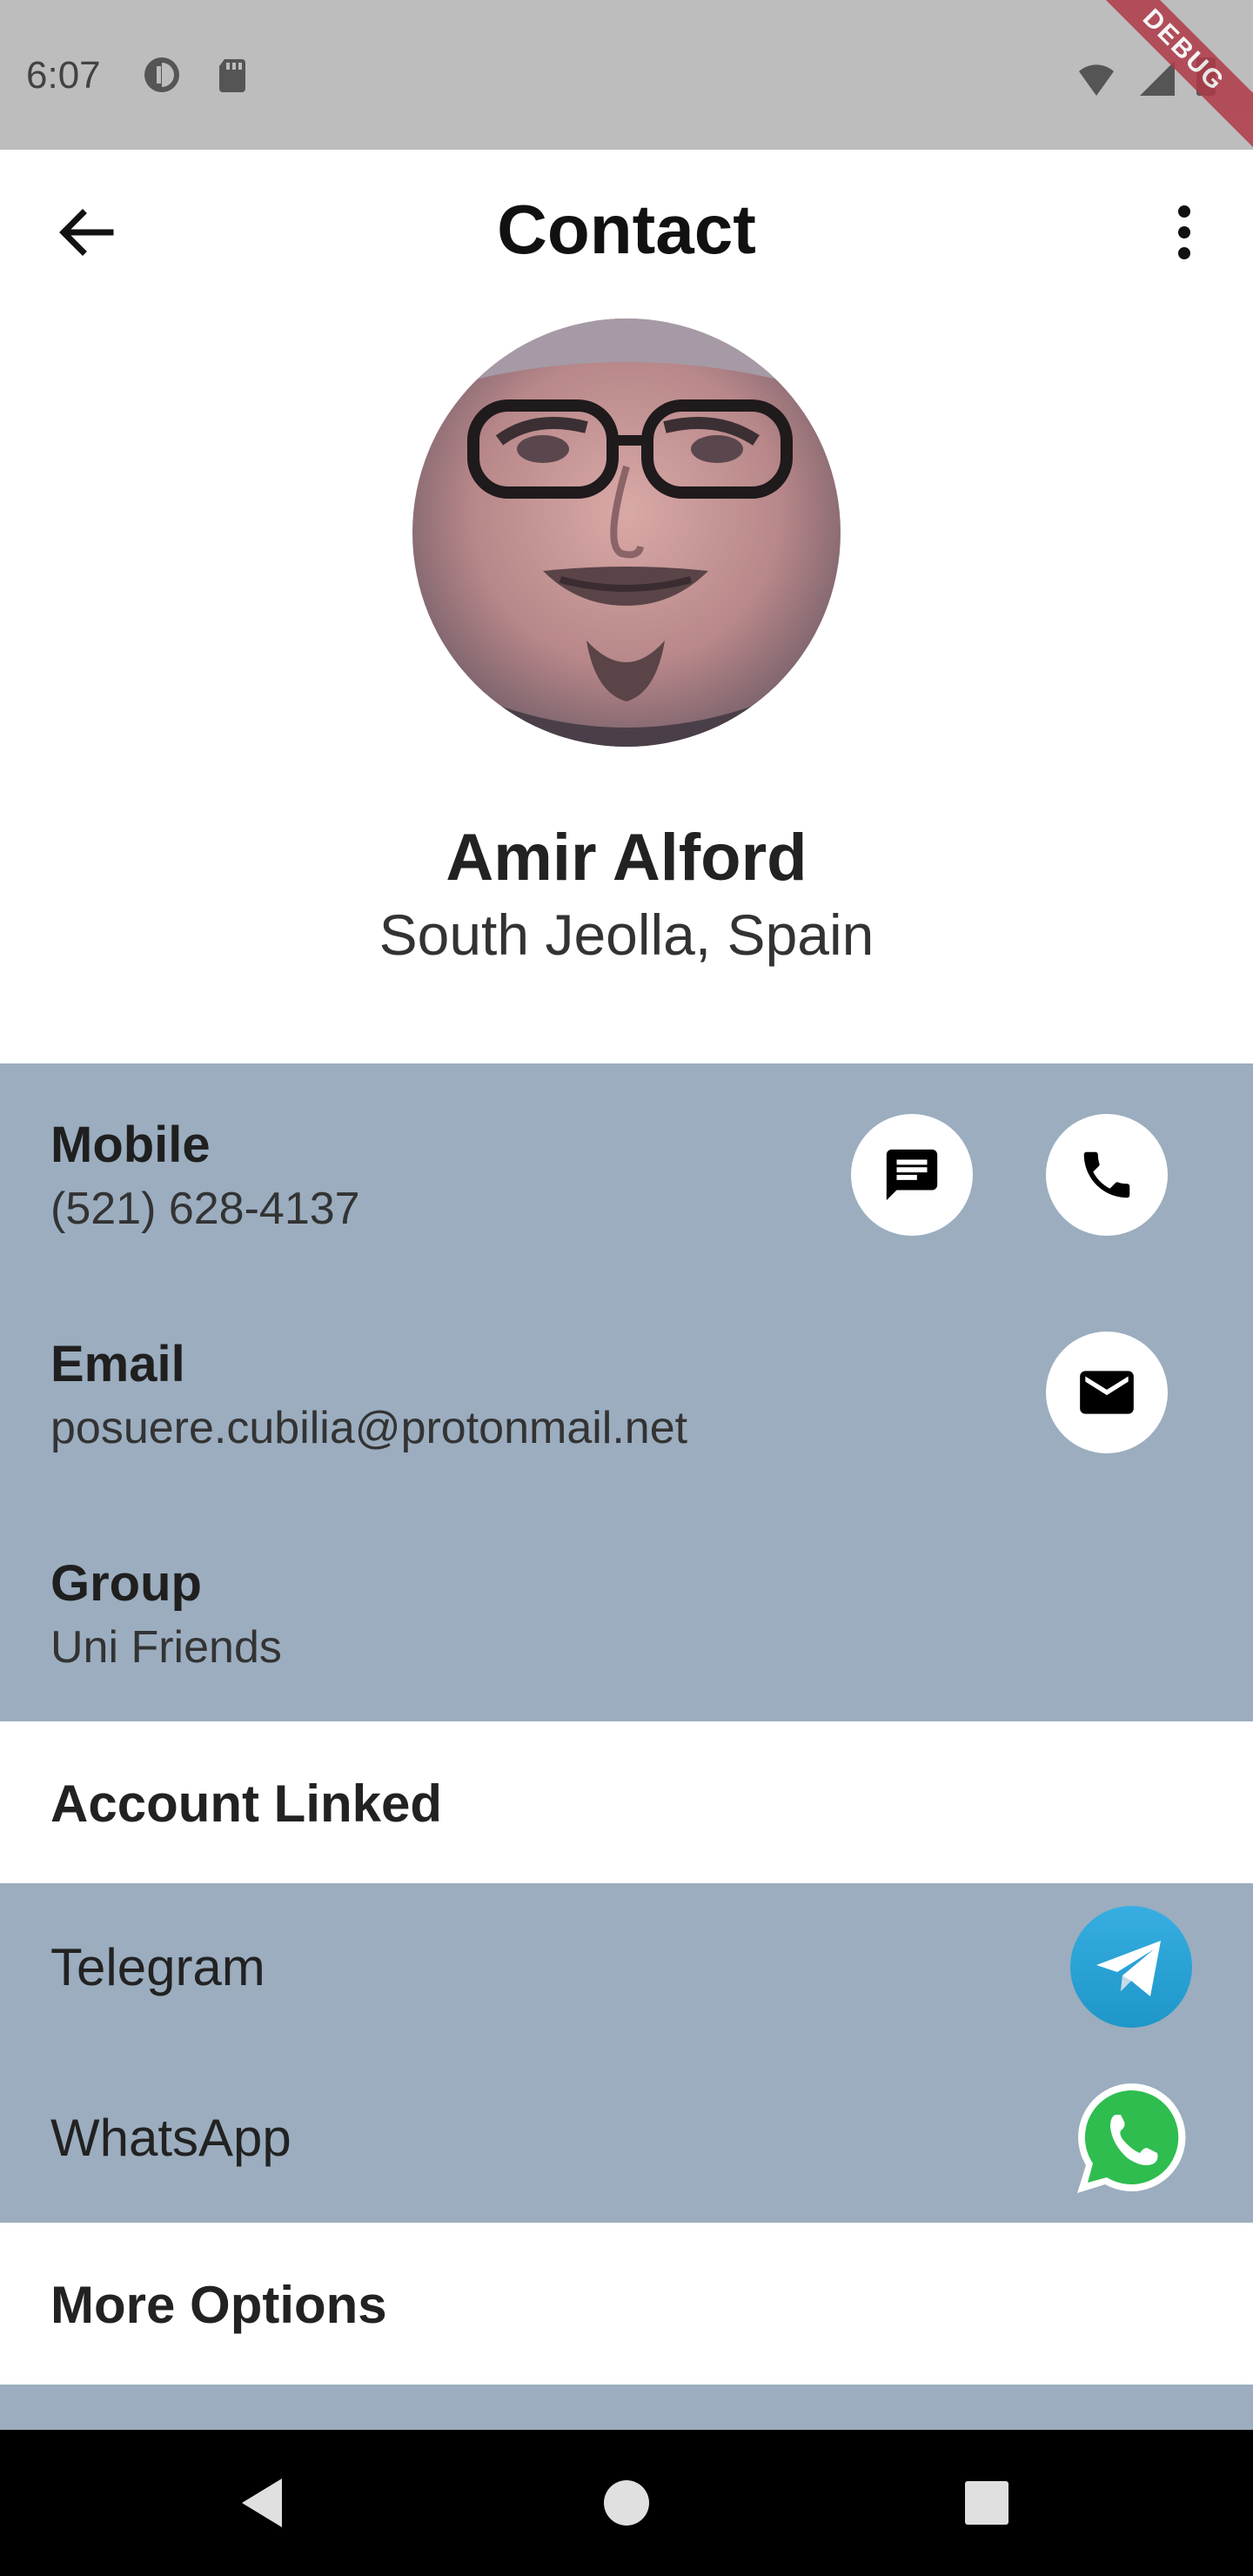 This screenshot has height=2576, width=1253. I want to click on system-navigation-bar, so click(626, 2503).